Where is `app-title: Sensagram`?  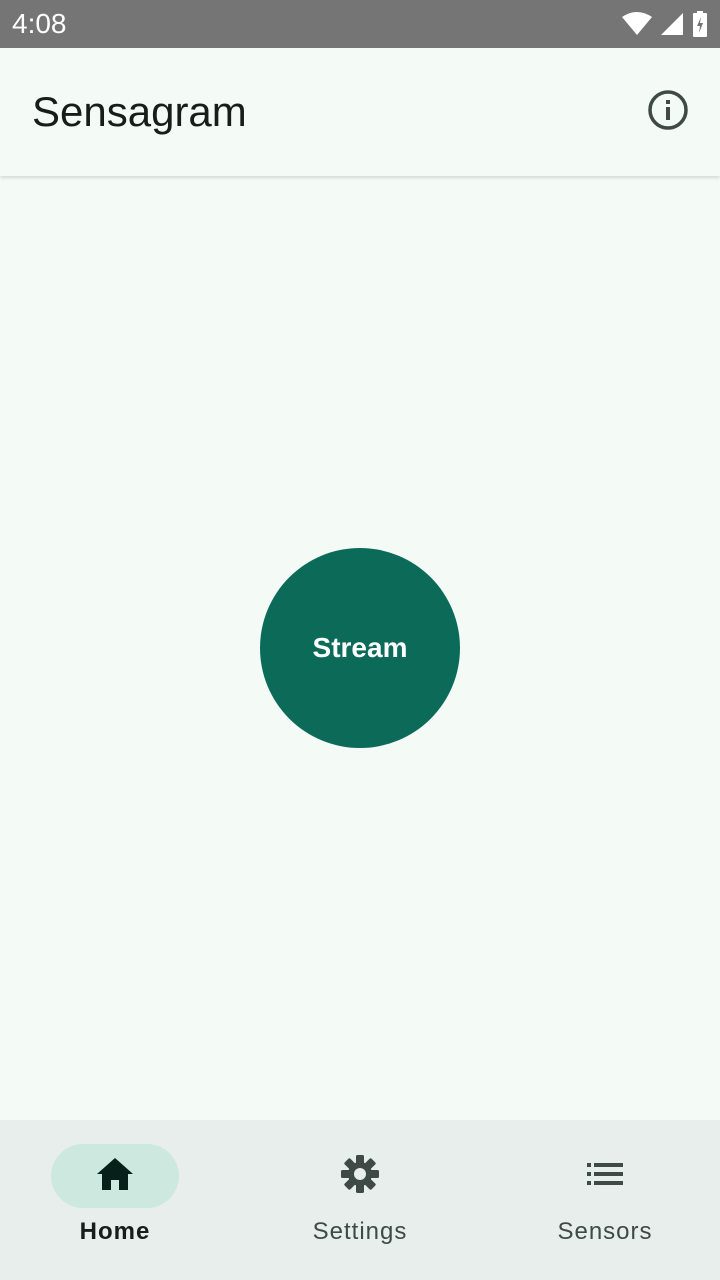
app-title: Sensagram is located at coordinates (139, 111).